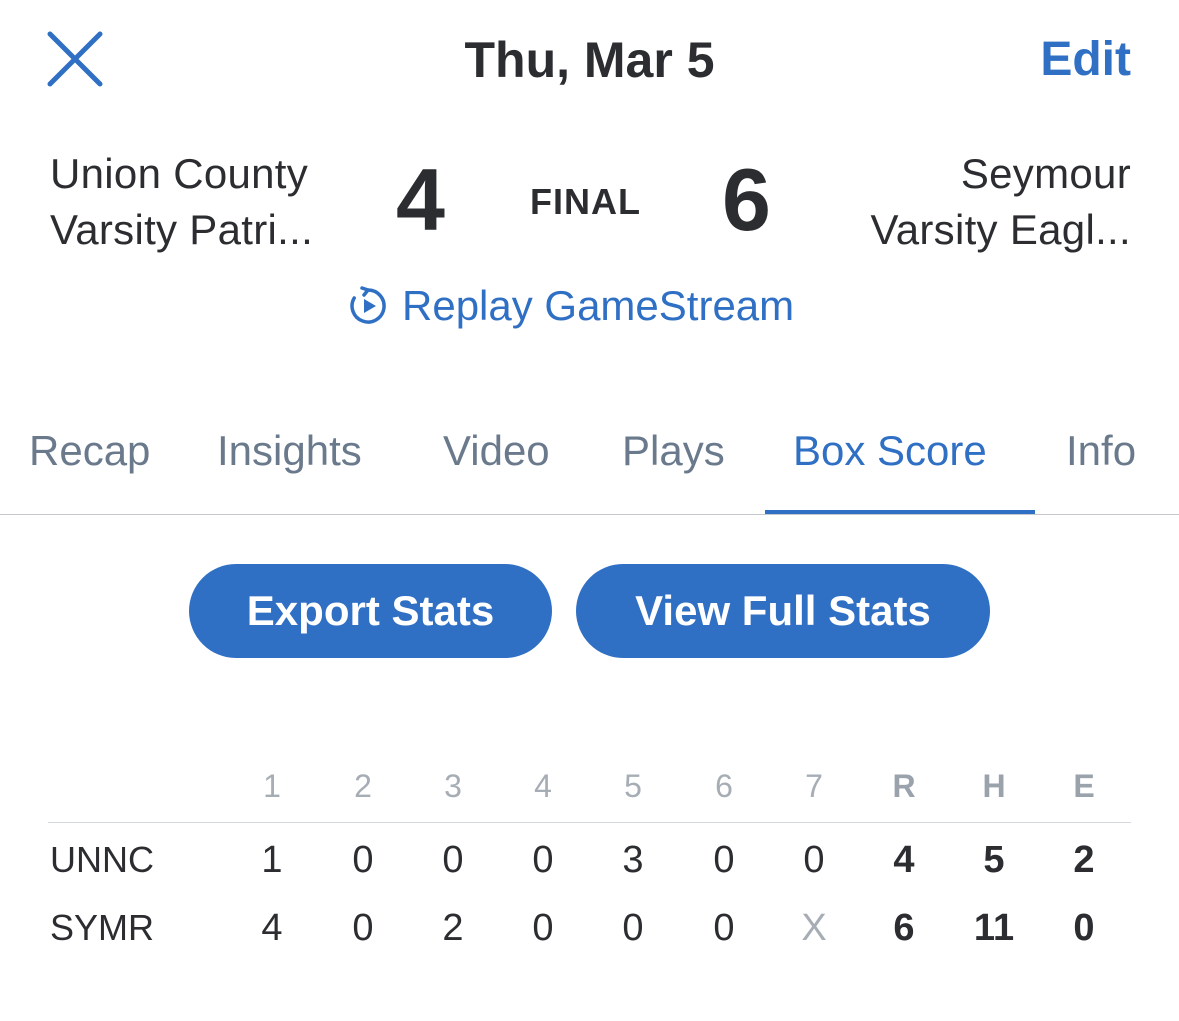 This screenshot has width=1179, height=1021. I want to click on box-score-header-cell: 2, so click(363, 786).